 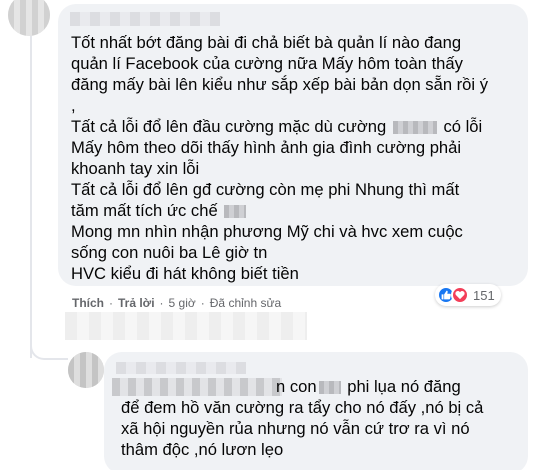 What do you see at coordinates (144, 210) in the screenshot?
I see `comment-text: tăm mất tích ức chế` at bounding box center [144, 210].